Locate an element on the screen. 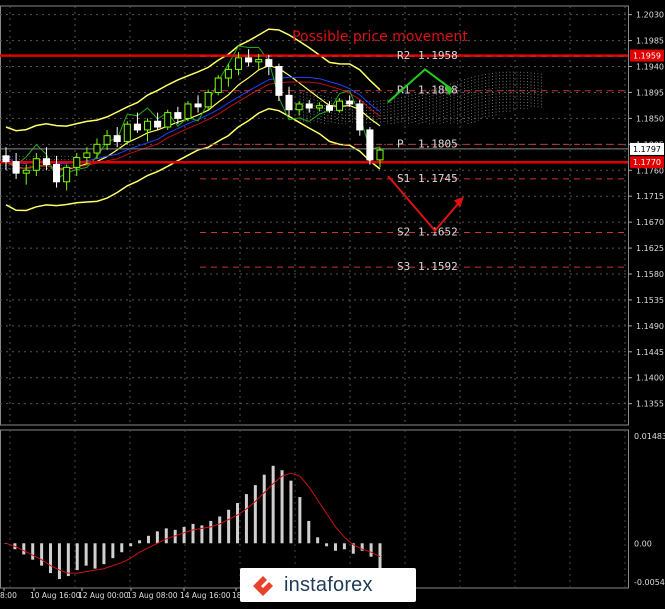 The image size is (665, 609). bollinger-middle is located at coordinates (193, 118).